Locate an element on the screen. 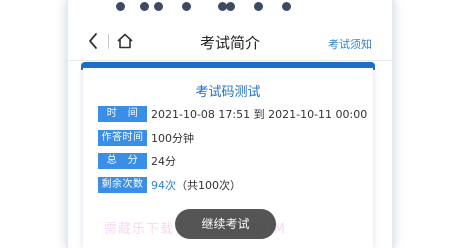 The image size is (449, 248). info-label: 时 间 is located at coordinates (122, 114).